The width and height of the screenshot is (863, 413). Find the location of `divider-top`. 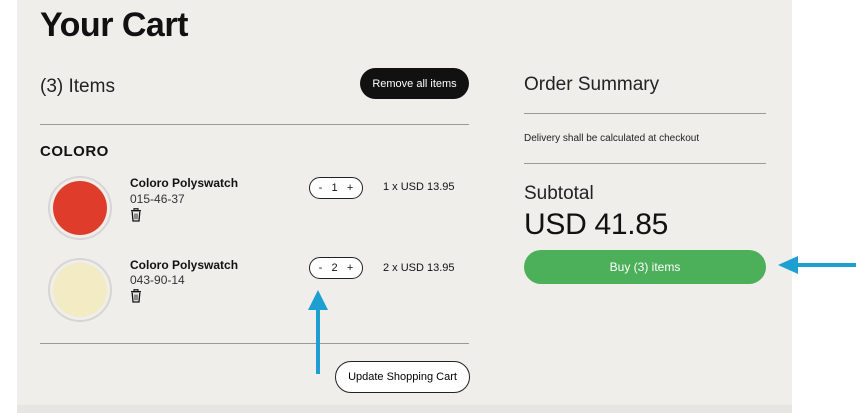

divider-top is located at coordinates (254, 124).